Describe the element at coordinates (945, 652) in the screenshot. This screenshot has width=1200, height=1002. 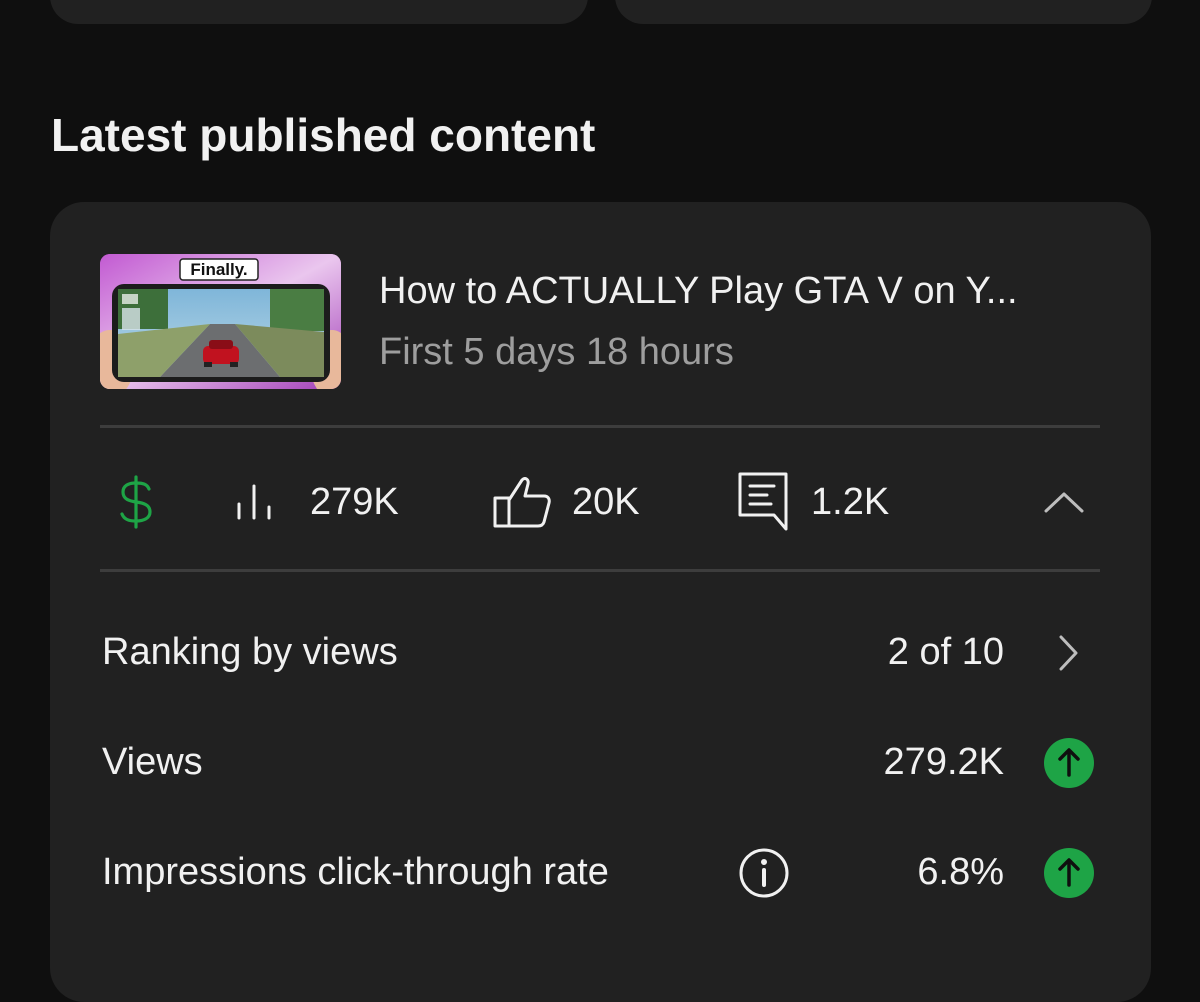
I see `metric-value: 2 of 10` at that location.